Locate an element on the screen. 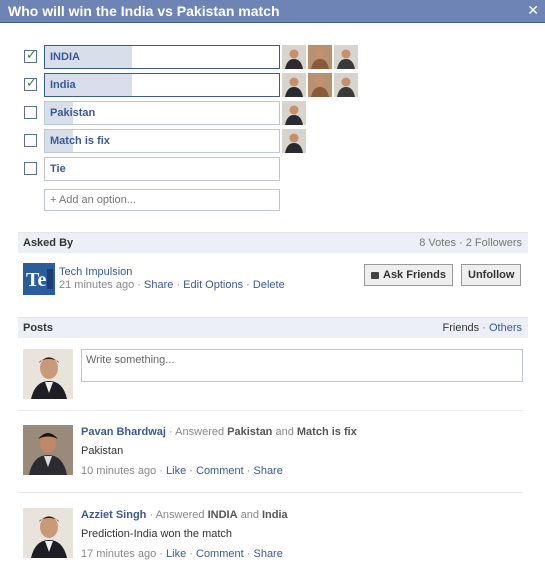 This screenshot has height=582, width=545. unfollow-label: Unfollow is located at coordinates (491, 275).